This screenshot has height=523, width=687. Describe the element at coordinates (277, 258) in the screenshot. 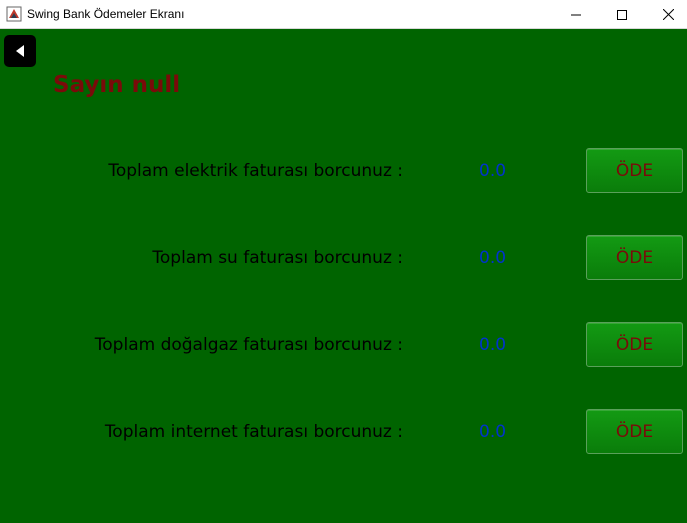

I see `water-debt-label: Toplam su faturası borcunuz :` at that location.